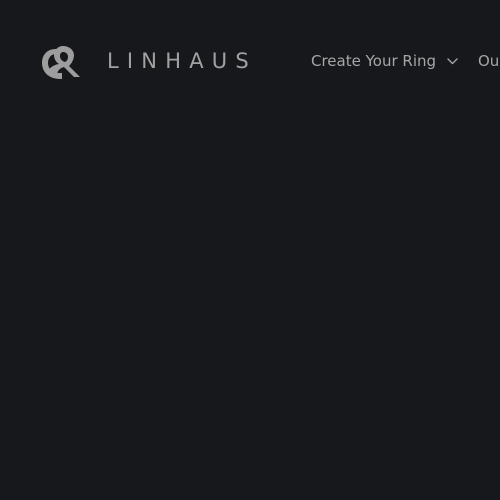  Describe the element at coordinates (182, 61) in the screenshot. I see `brand-wordmark: LINHAUS` at that location.